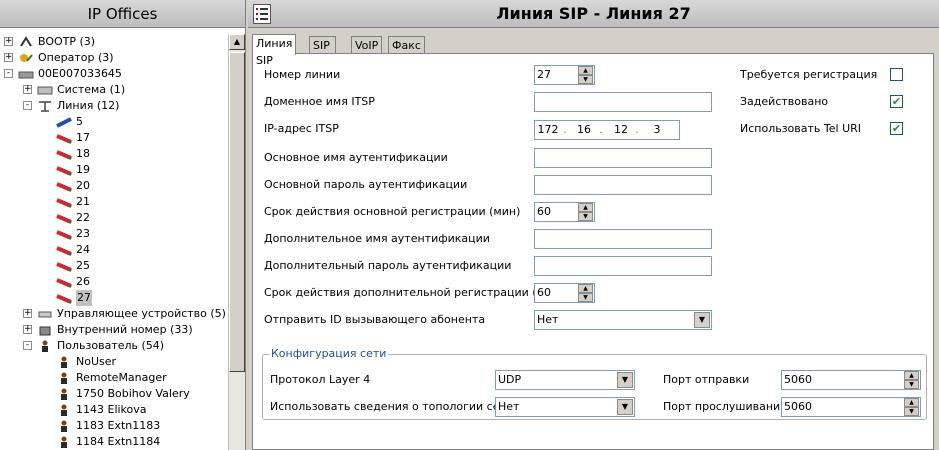 The height and width of the screenshot is (450, 939). I want to click on secondary-reg-expiry-spin: ▲ ▼, so click(585, 293).